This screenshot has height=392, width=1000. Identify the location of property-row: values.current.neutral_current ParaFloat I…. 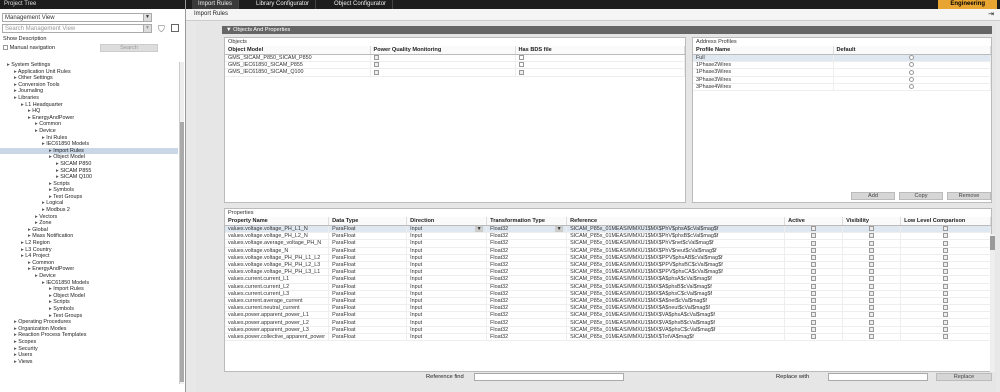
(608, 308).